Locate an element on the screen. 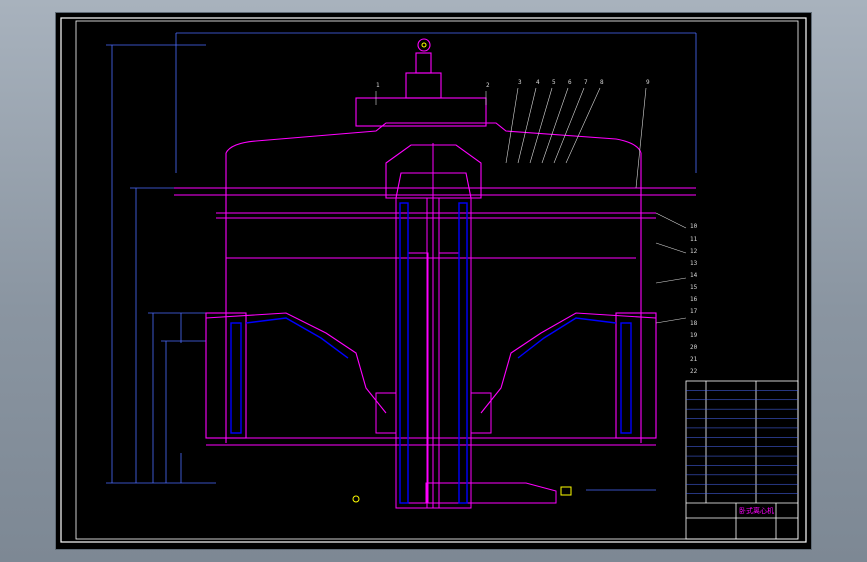 The image size is (867, 562). balloon-1: 1 is located at coordinates (378, 85).